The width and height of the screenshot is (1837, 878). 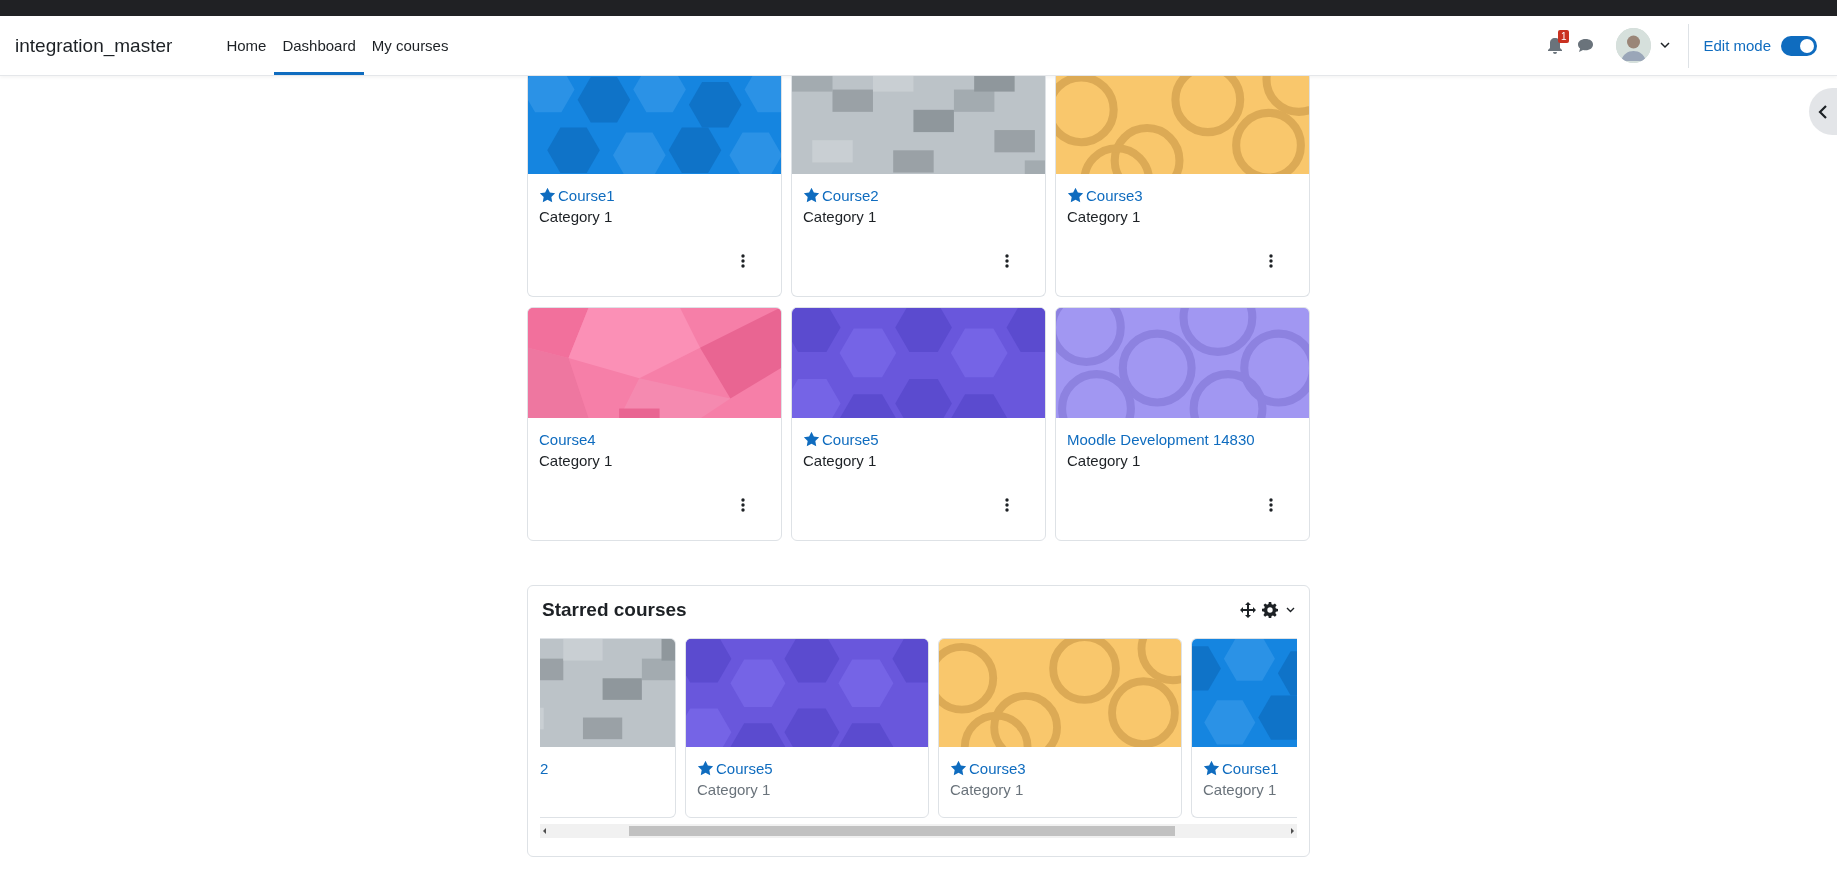 What do you see at coordinates (850, 195) in the screenshot?
I see `course-link: Course2` at bounding box center [850, 195].